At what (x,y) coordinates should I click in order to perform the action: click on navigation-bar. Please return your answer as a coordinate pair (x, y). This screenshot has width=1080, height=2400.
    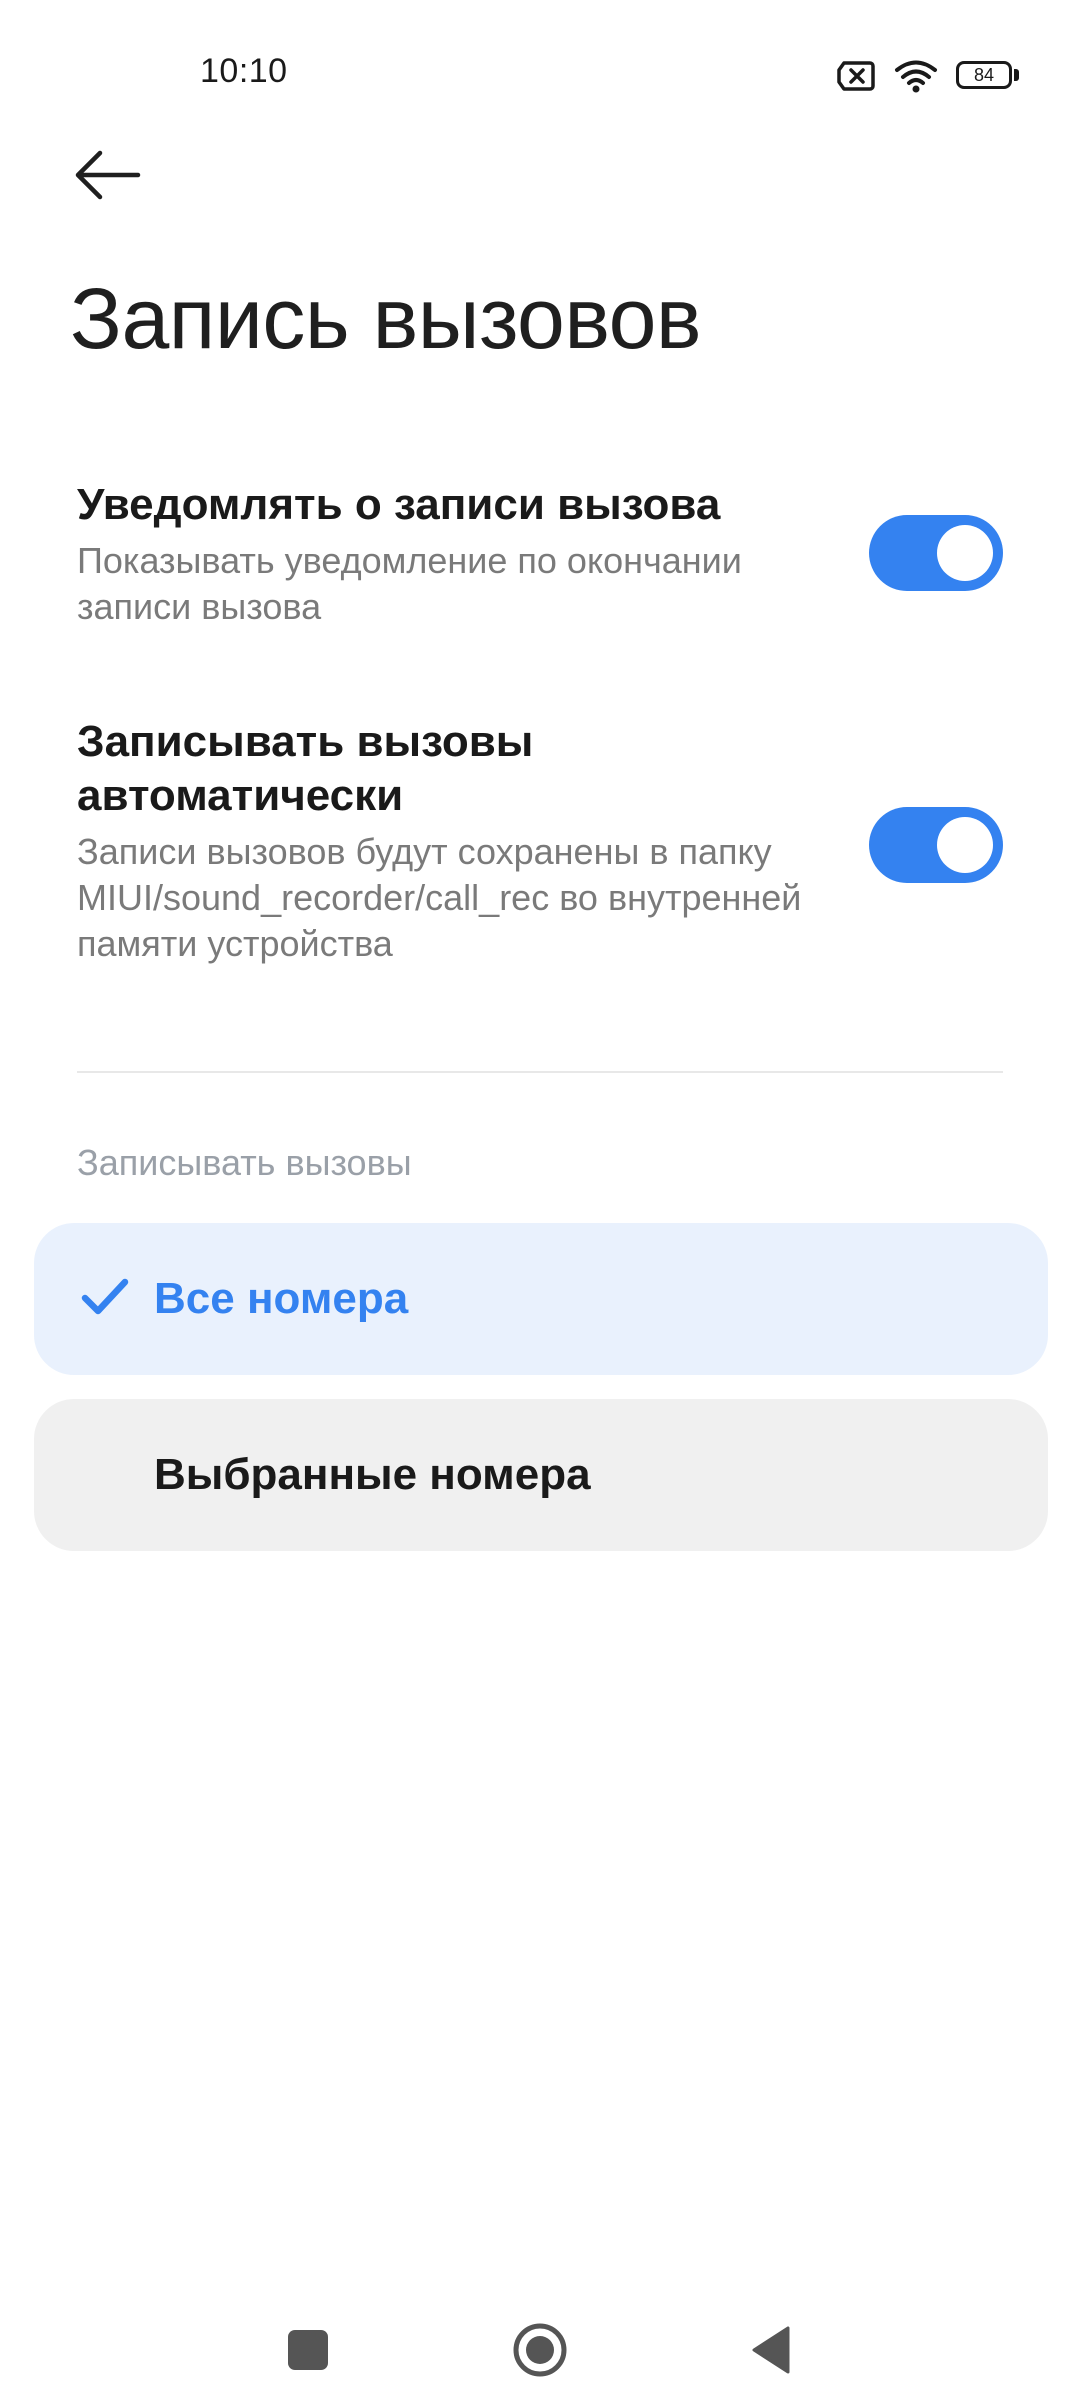
    Looking at the image, I should click on (540, 2345).